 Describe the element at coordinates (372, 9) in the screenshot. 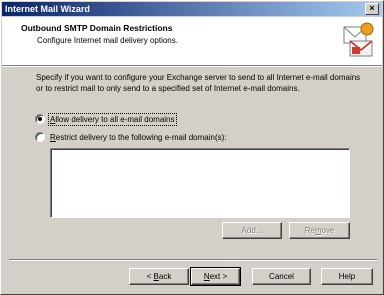

I see `close-button: ×` at that location.